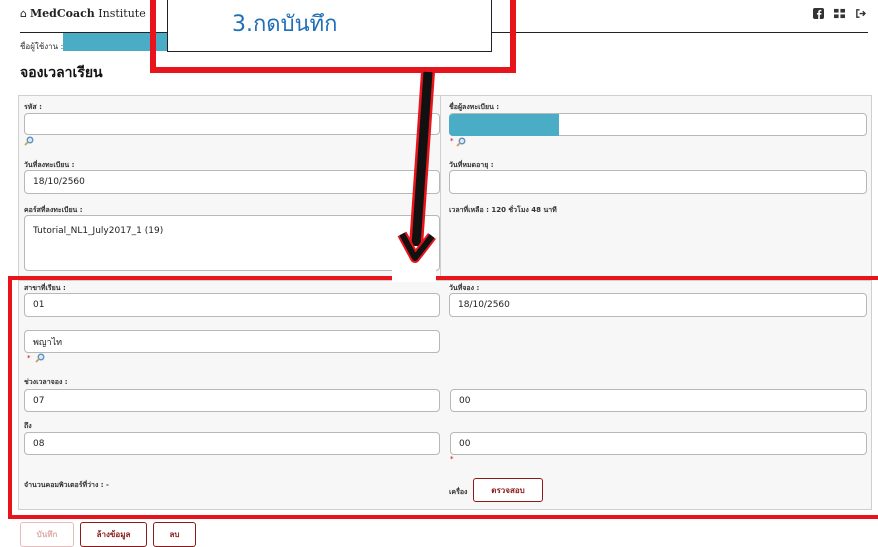 Image resolution: width=878 pixels, height=547 pixels. I want to click on code-input, so click(232, 124).